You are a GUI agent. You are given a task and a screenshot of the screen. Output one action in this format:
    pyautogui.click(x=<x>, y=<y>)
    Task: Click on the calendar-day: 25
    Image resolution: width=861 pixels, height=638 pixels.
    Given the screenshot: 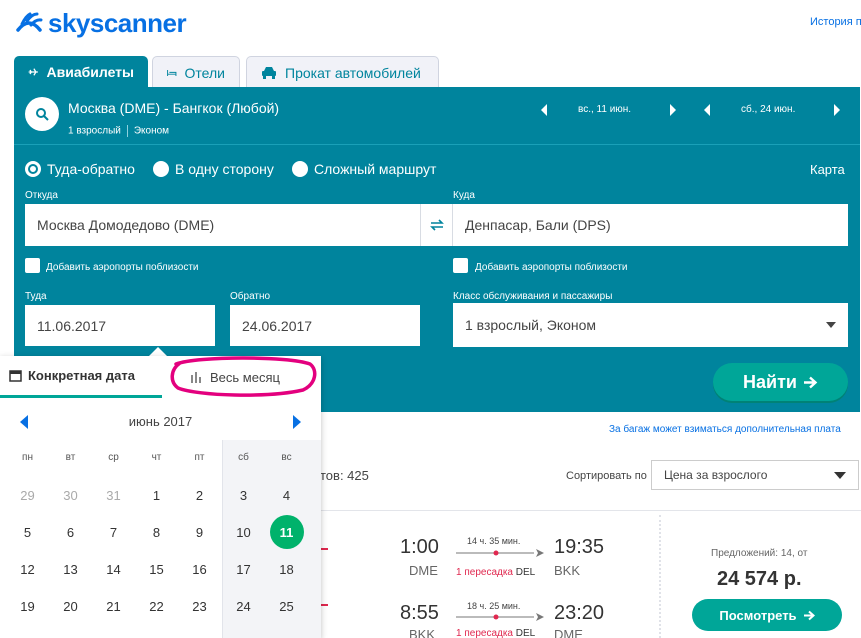 What is the action you would take?
    pyautogui.click(x=286, y=606)
    